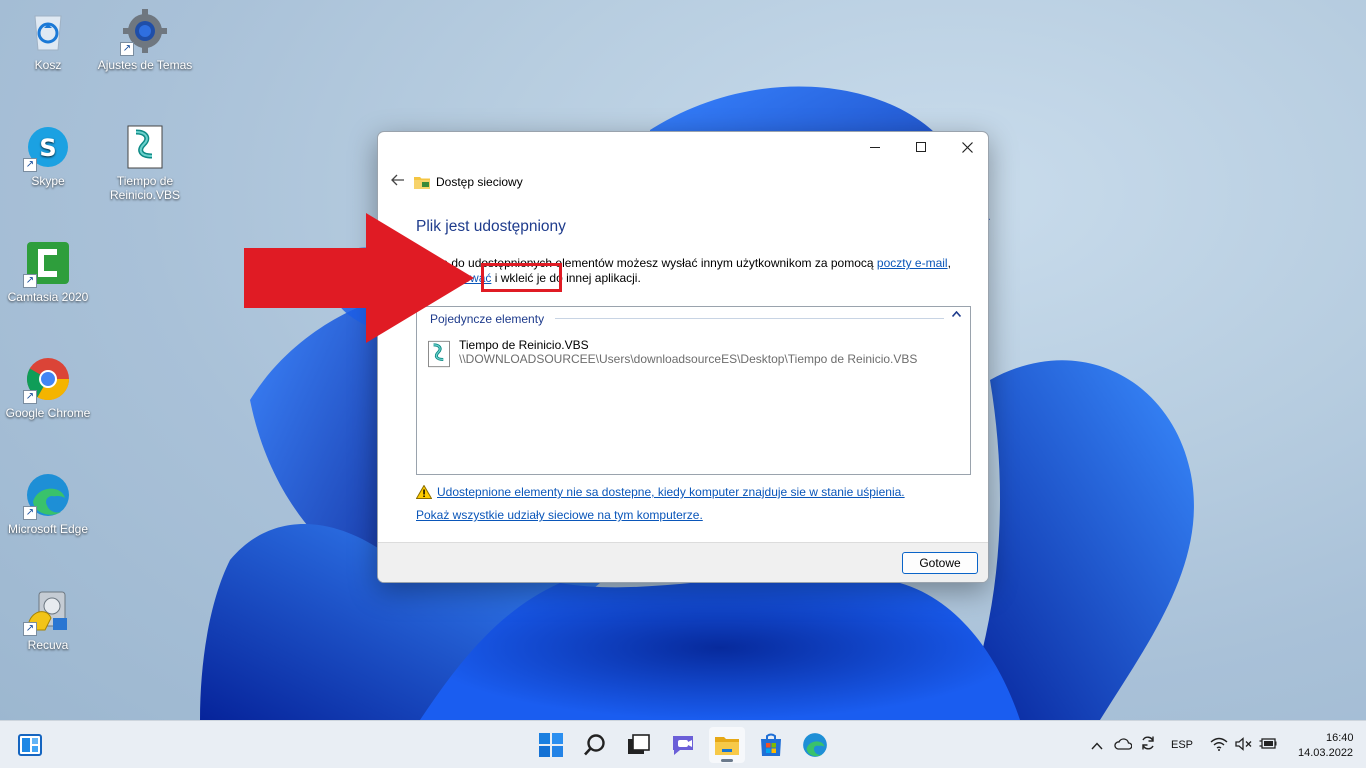 This screenshot has width=1366, height=768. I want to click on maximize-icon, so click(921, 147).